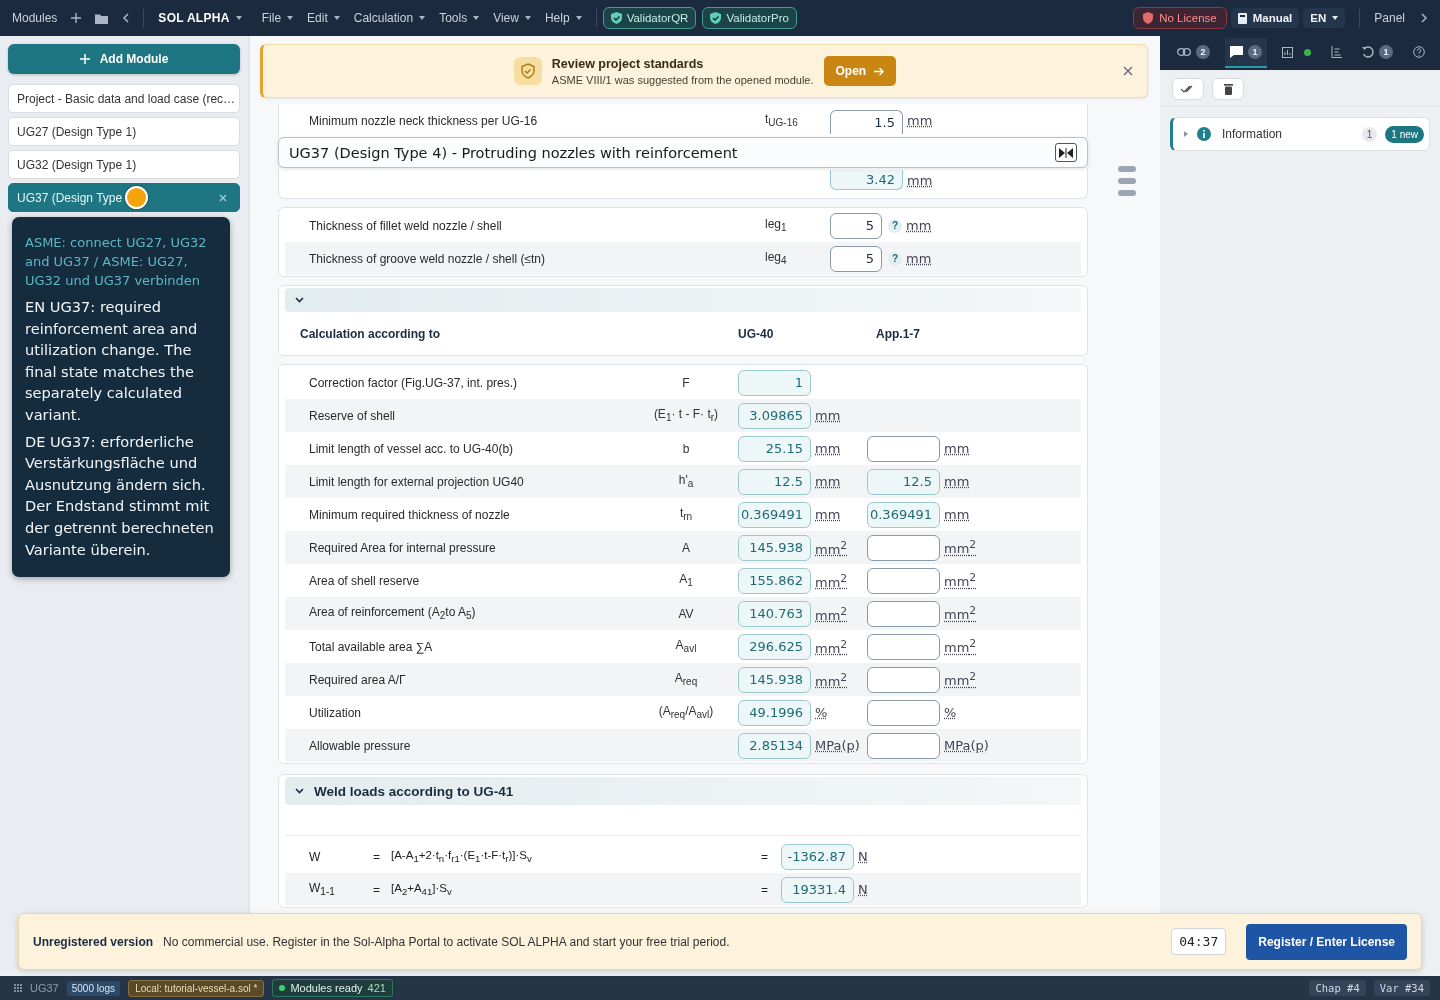 This screenshot has height=1000, width=1440. What do you see at coordinates (563, 18) in the screenshot?
I see `menu-item: Help` at bounding box center [563, 18].